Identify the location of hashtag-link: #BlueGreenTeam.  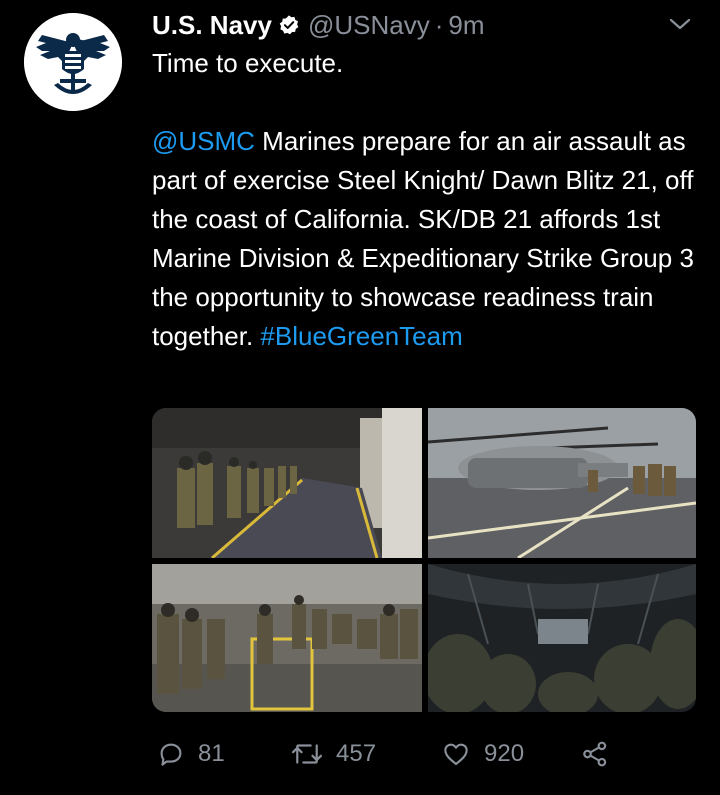
(361, 336).